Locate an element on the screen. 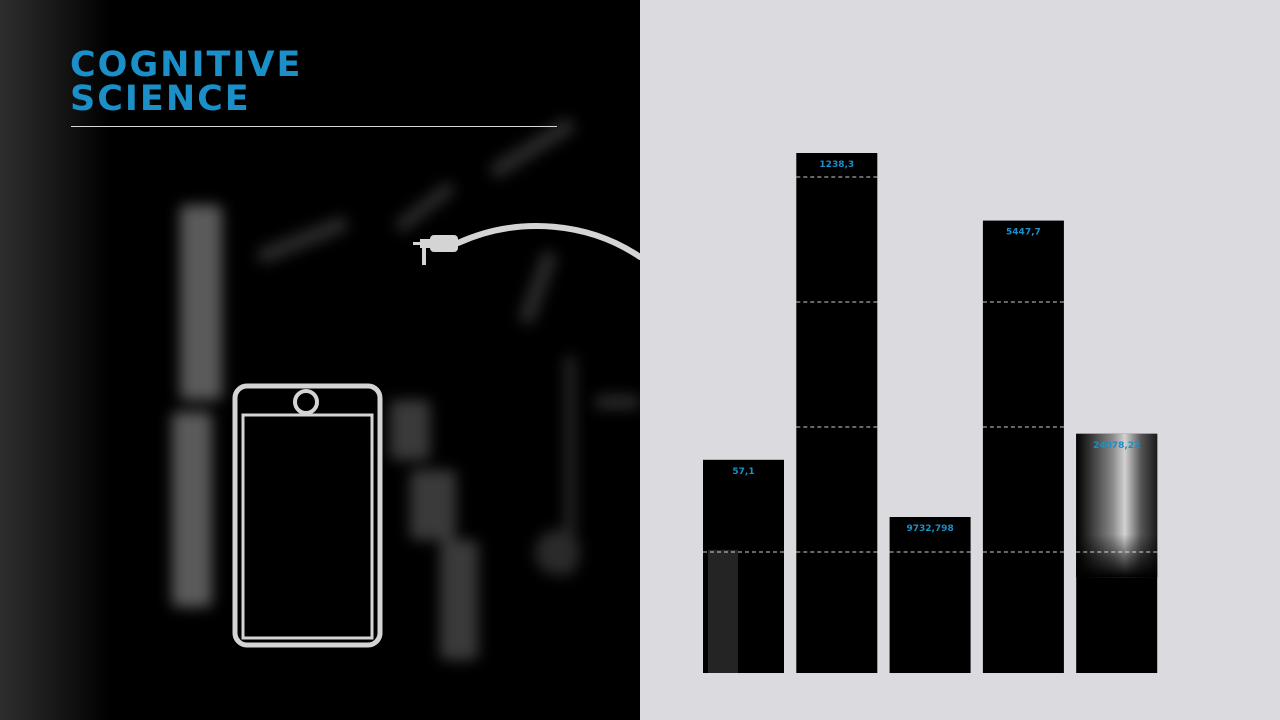 The width and height of the screenshot is (1280, 720). bar-value-label-3: 9732,798 is located at coordinates (929, 529).